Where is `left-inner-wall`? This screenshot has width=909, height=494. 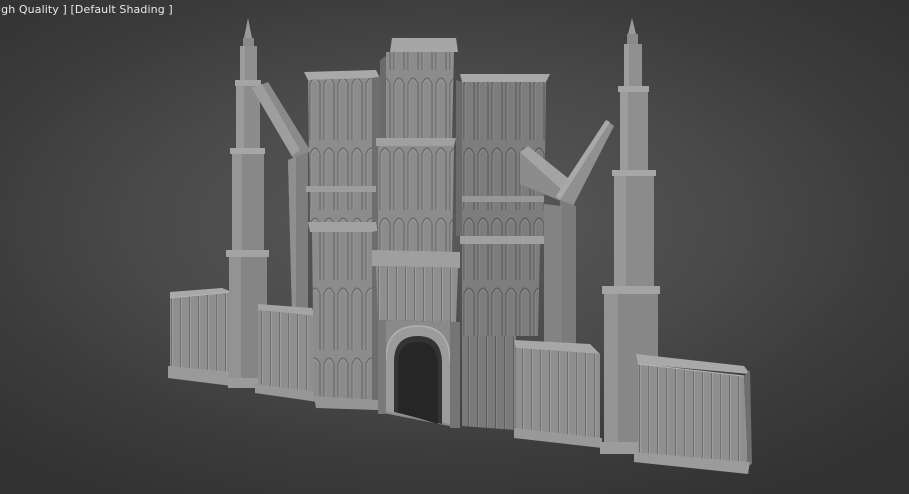 left-inner-wall is located at coordinates (286, 353).